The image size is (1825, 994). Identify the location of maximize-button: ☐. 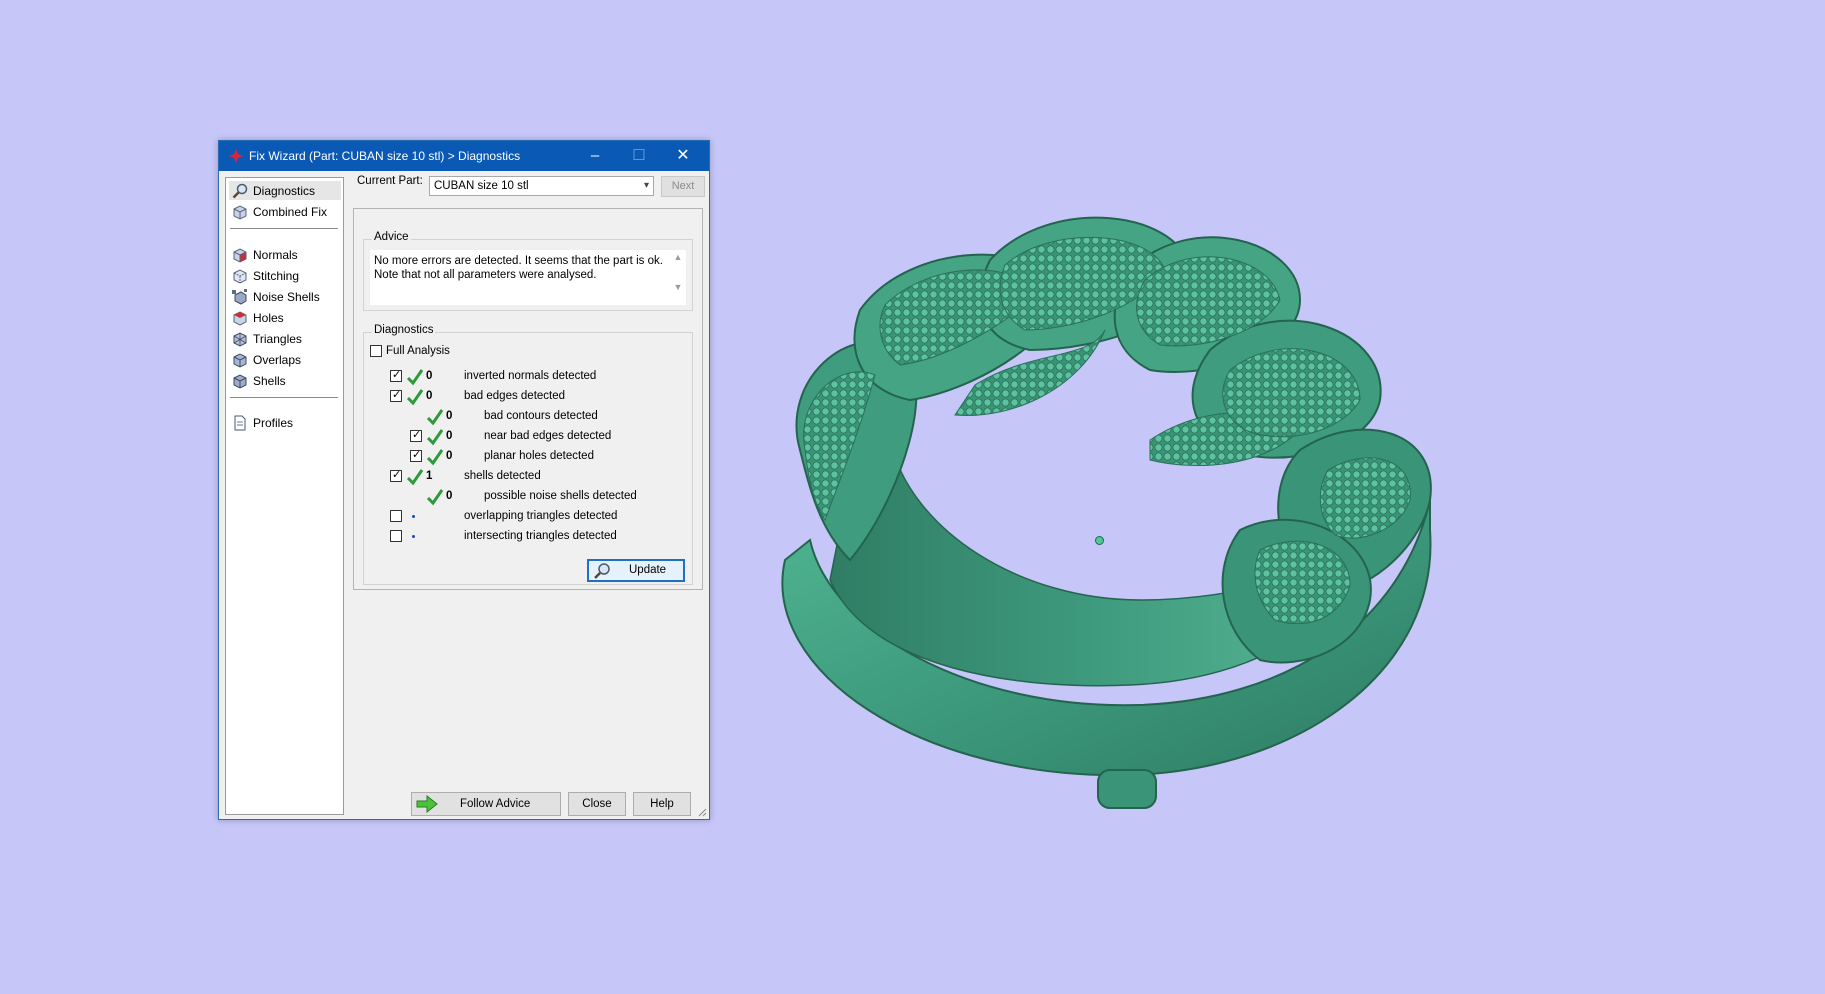
(639, 156).